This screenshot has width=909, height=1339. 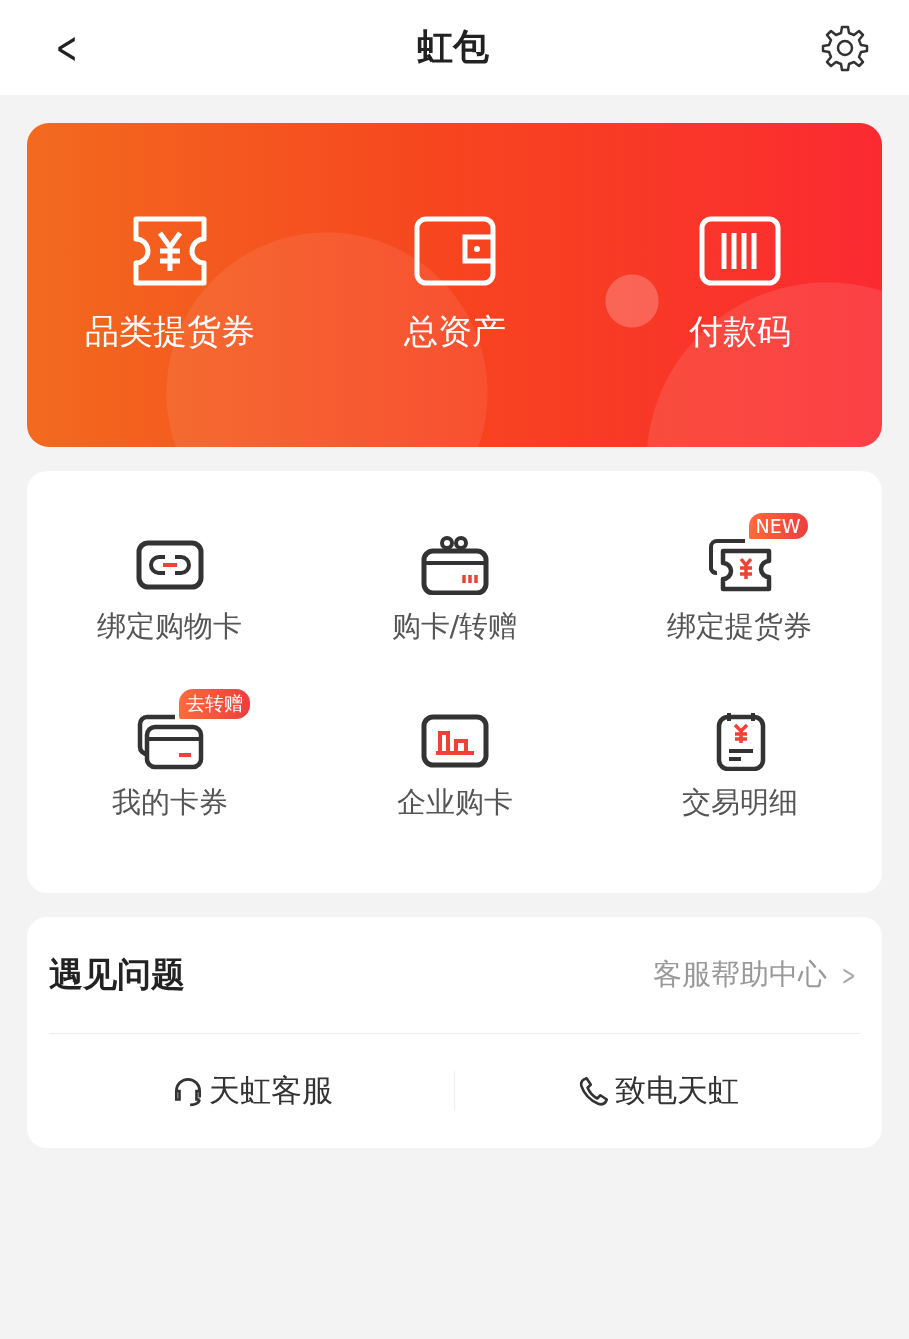 What do you see at coordinates (454, 802) in the screenshot?
I see `service-label: 企业购卡` at bounding box center [454, 802].